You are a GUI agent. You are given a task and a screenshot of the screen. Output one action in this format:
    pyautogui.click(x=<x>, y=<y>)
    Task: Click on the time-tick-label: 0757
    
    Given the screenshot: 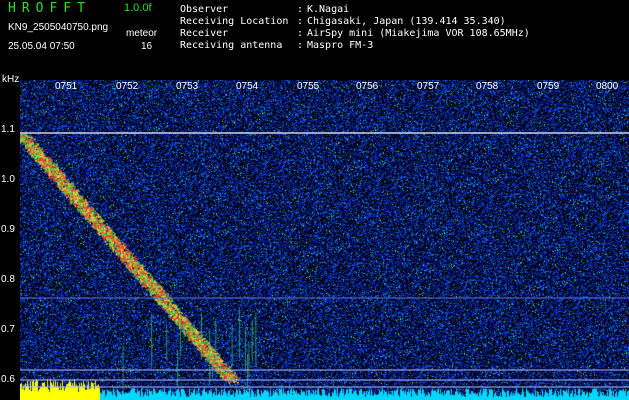 What is the action you would take?
    pyautogui.click(x=428, y=86)
    